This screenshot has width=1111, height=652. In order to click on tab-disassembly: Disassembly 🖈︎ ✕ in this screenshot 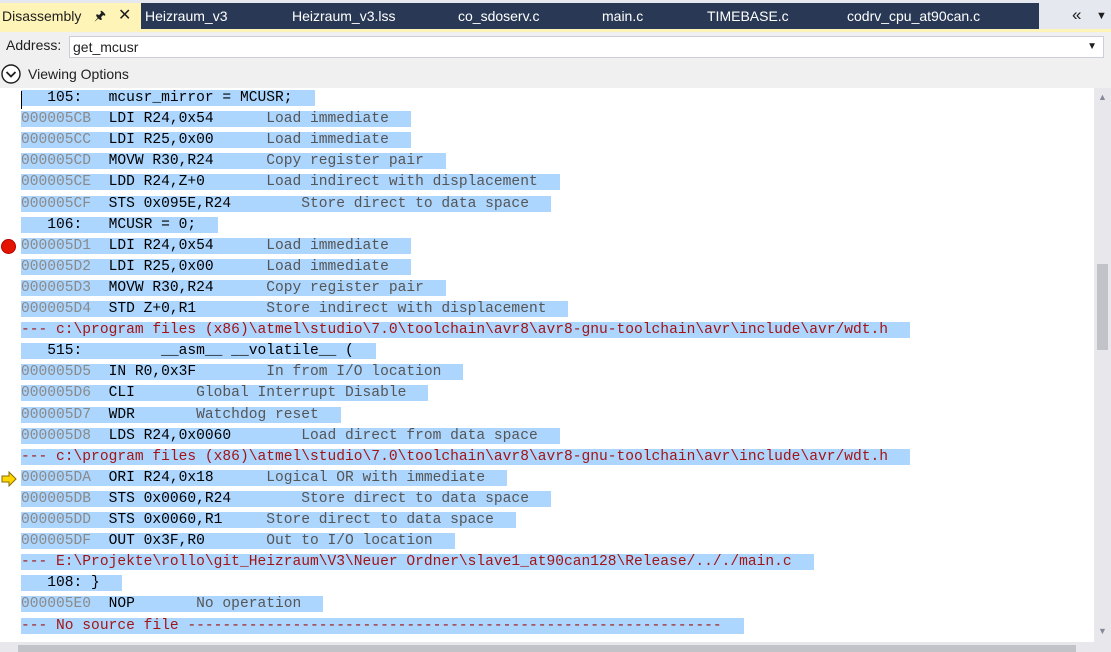, I will do `click(70, 16)`.